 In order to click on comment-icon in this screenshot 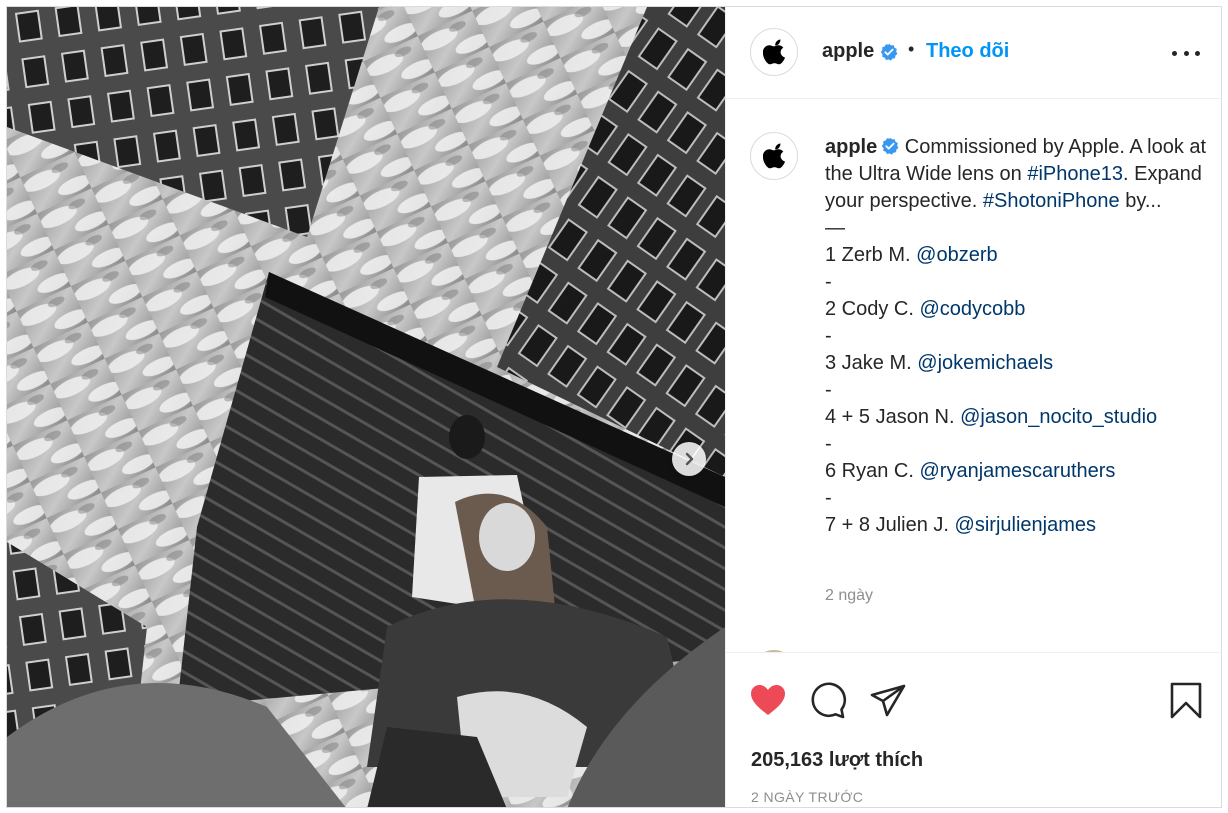, I will do `click(829, 700)`.